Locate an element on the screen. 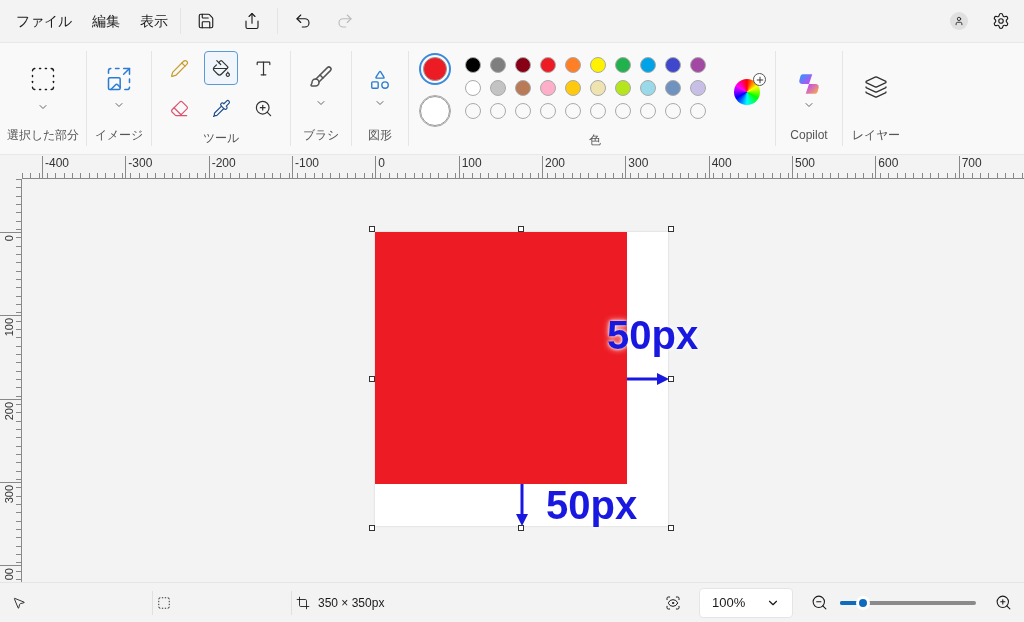 This screenshot has width=1024, height=622. brush-icon is located at coordinates (321, 77).